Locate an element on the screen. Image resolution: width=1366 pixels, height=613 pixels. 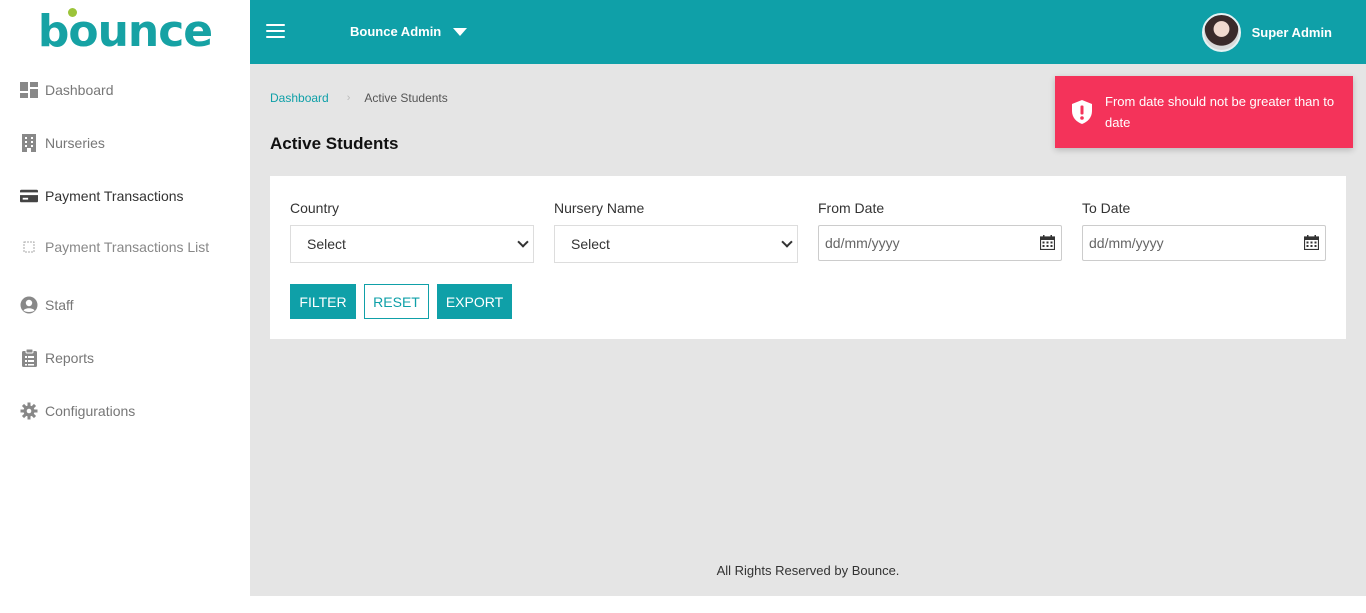
breadcrumb-current: Active Students is located at coordinates (406, 98).